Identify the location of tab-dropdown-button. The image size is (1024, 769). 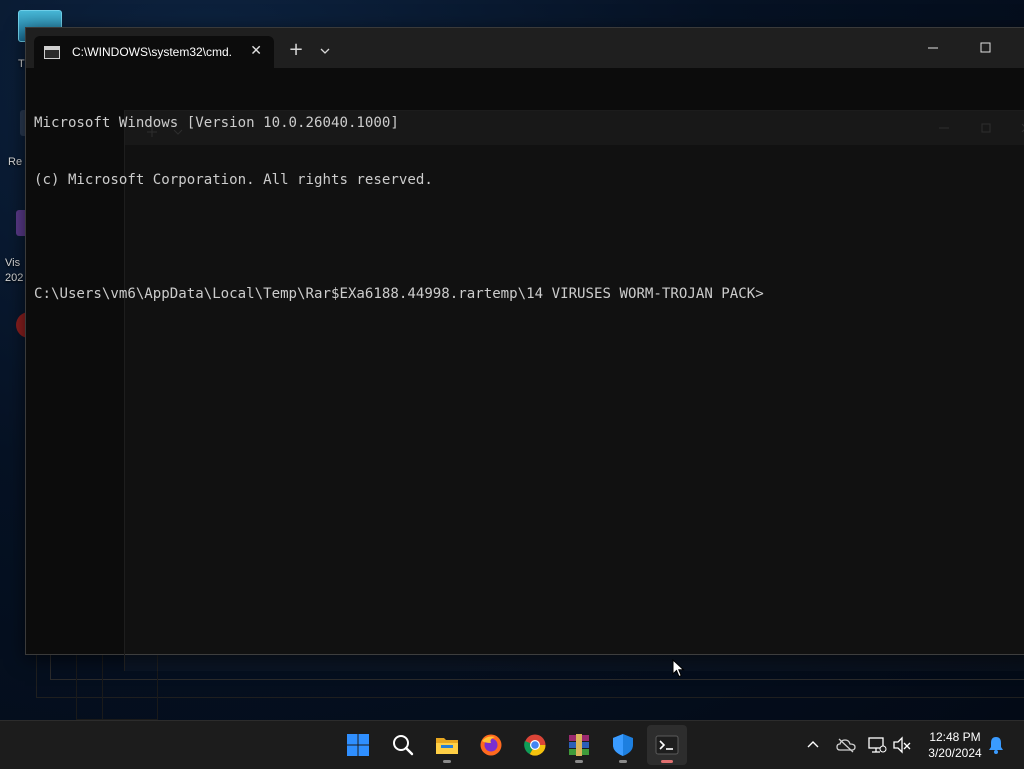
(325, 51).